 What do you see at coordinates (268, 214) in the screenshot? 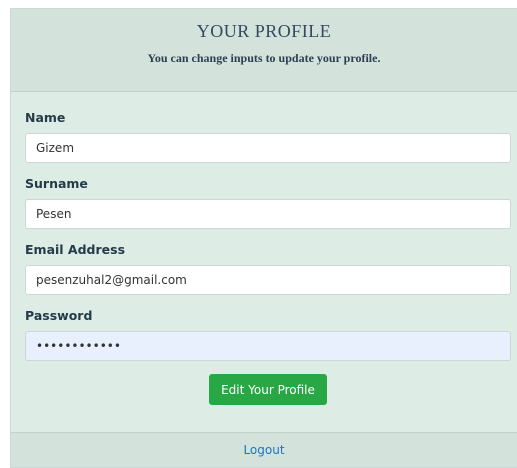
I see `surname-input` at bounding box center [268, 214].